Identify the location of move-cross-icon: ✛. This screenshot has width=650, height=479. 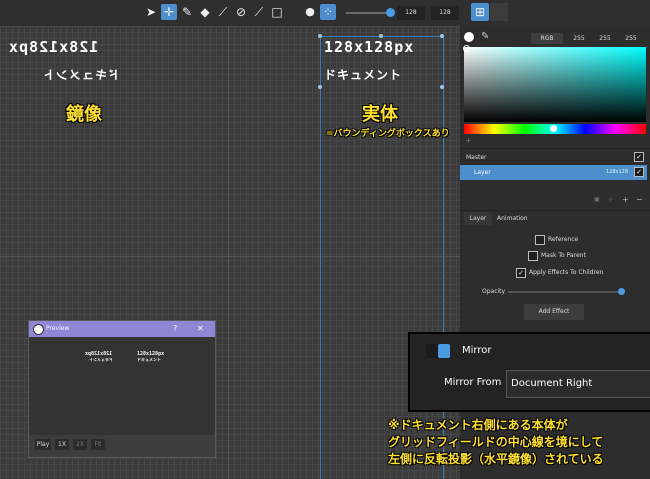
(169, 12).